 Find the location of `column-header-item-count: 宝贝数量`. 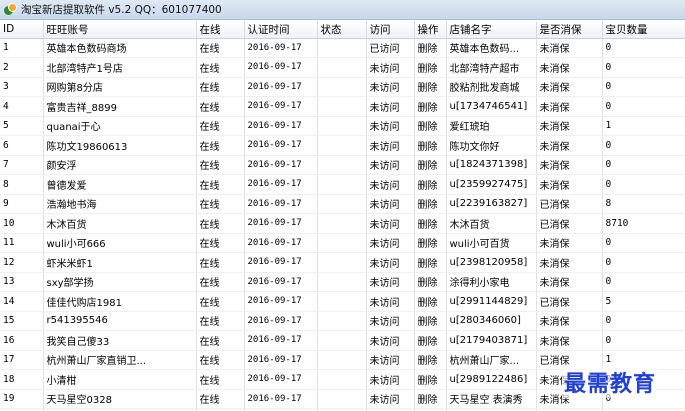

column-header-item-count: 宝贝数量 is located at coordinates (643, 30).